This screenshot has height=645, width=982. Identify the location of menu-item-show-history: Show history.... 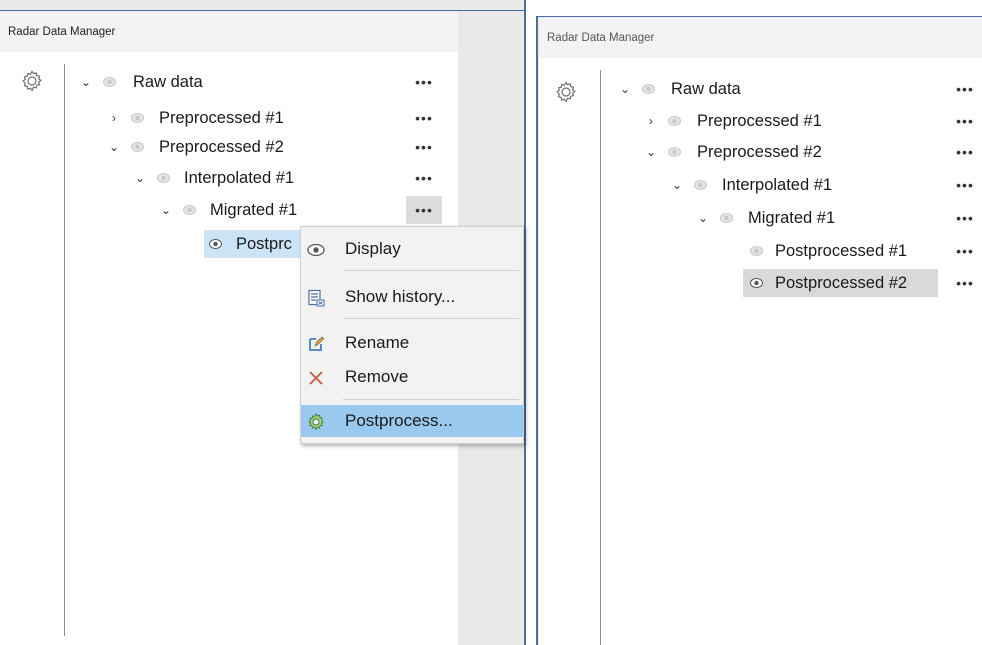
(412, 297).